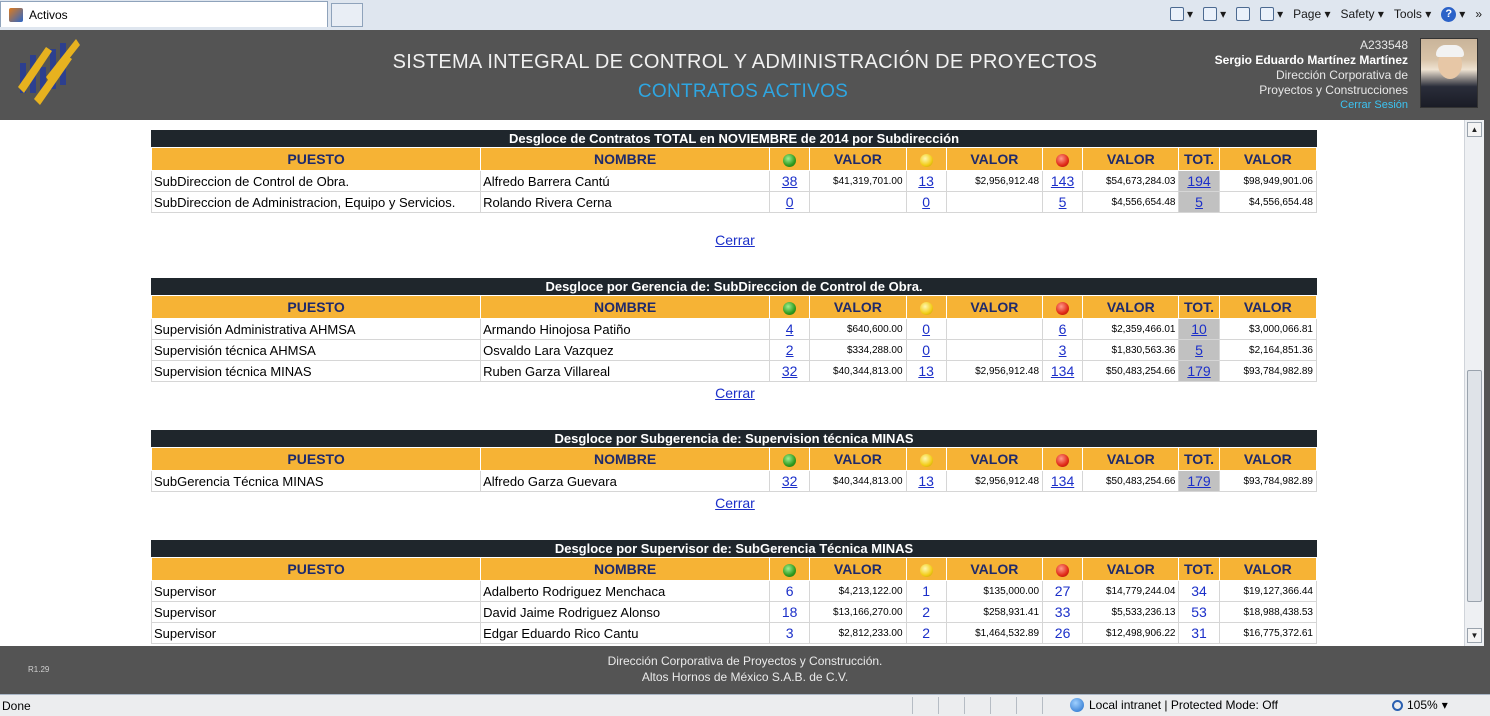  I want to click on green-count-link: 18, so click(790, 612).